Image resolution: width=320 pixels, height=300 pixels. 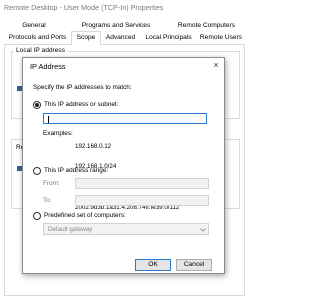 I want to click on from-label: From:, so click(x=51, y=183).